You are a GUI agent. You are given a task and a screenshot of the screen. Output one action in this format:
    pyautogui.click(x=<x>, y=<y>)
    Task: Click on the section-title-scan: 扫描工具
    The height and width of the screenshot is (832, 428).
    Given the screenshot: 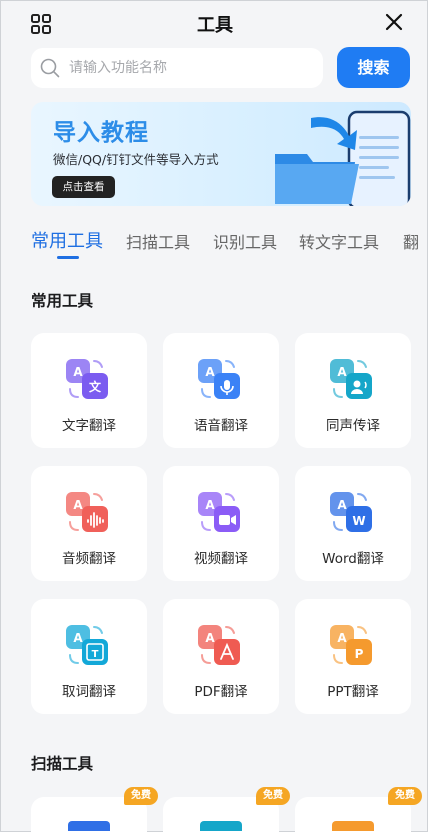 What is the action you would take?
    pyautogui.click(x=62, y=764)
    